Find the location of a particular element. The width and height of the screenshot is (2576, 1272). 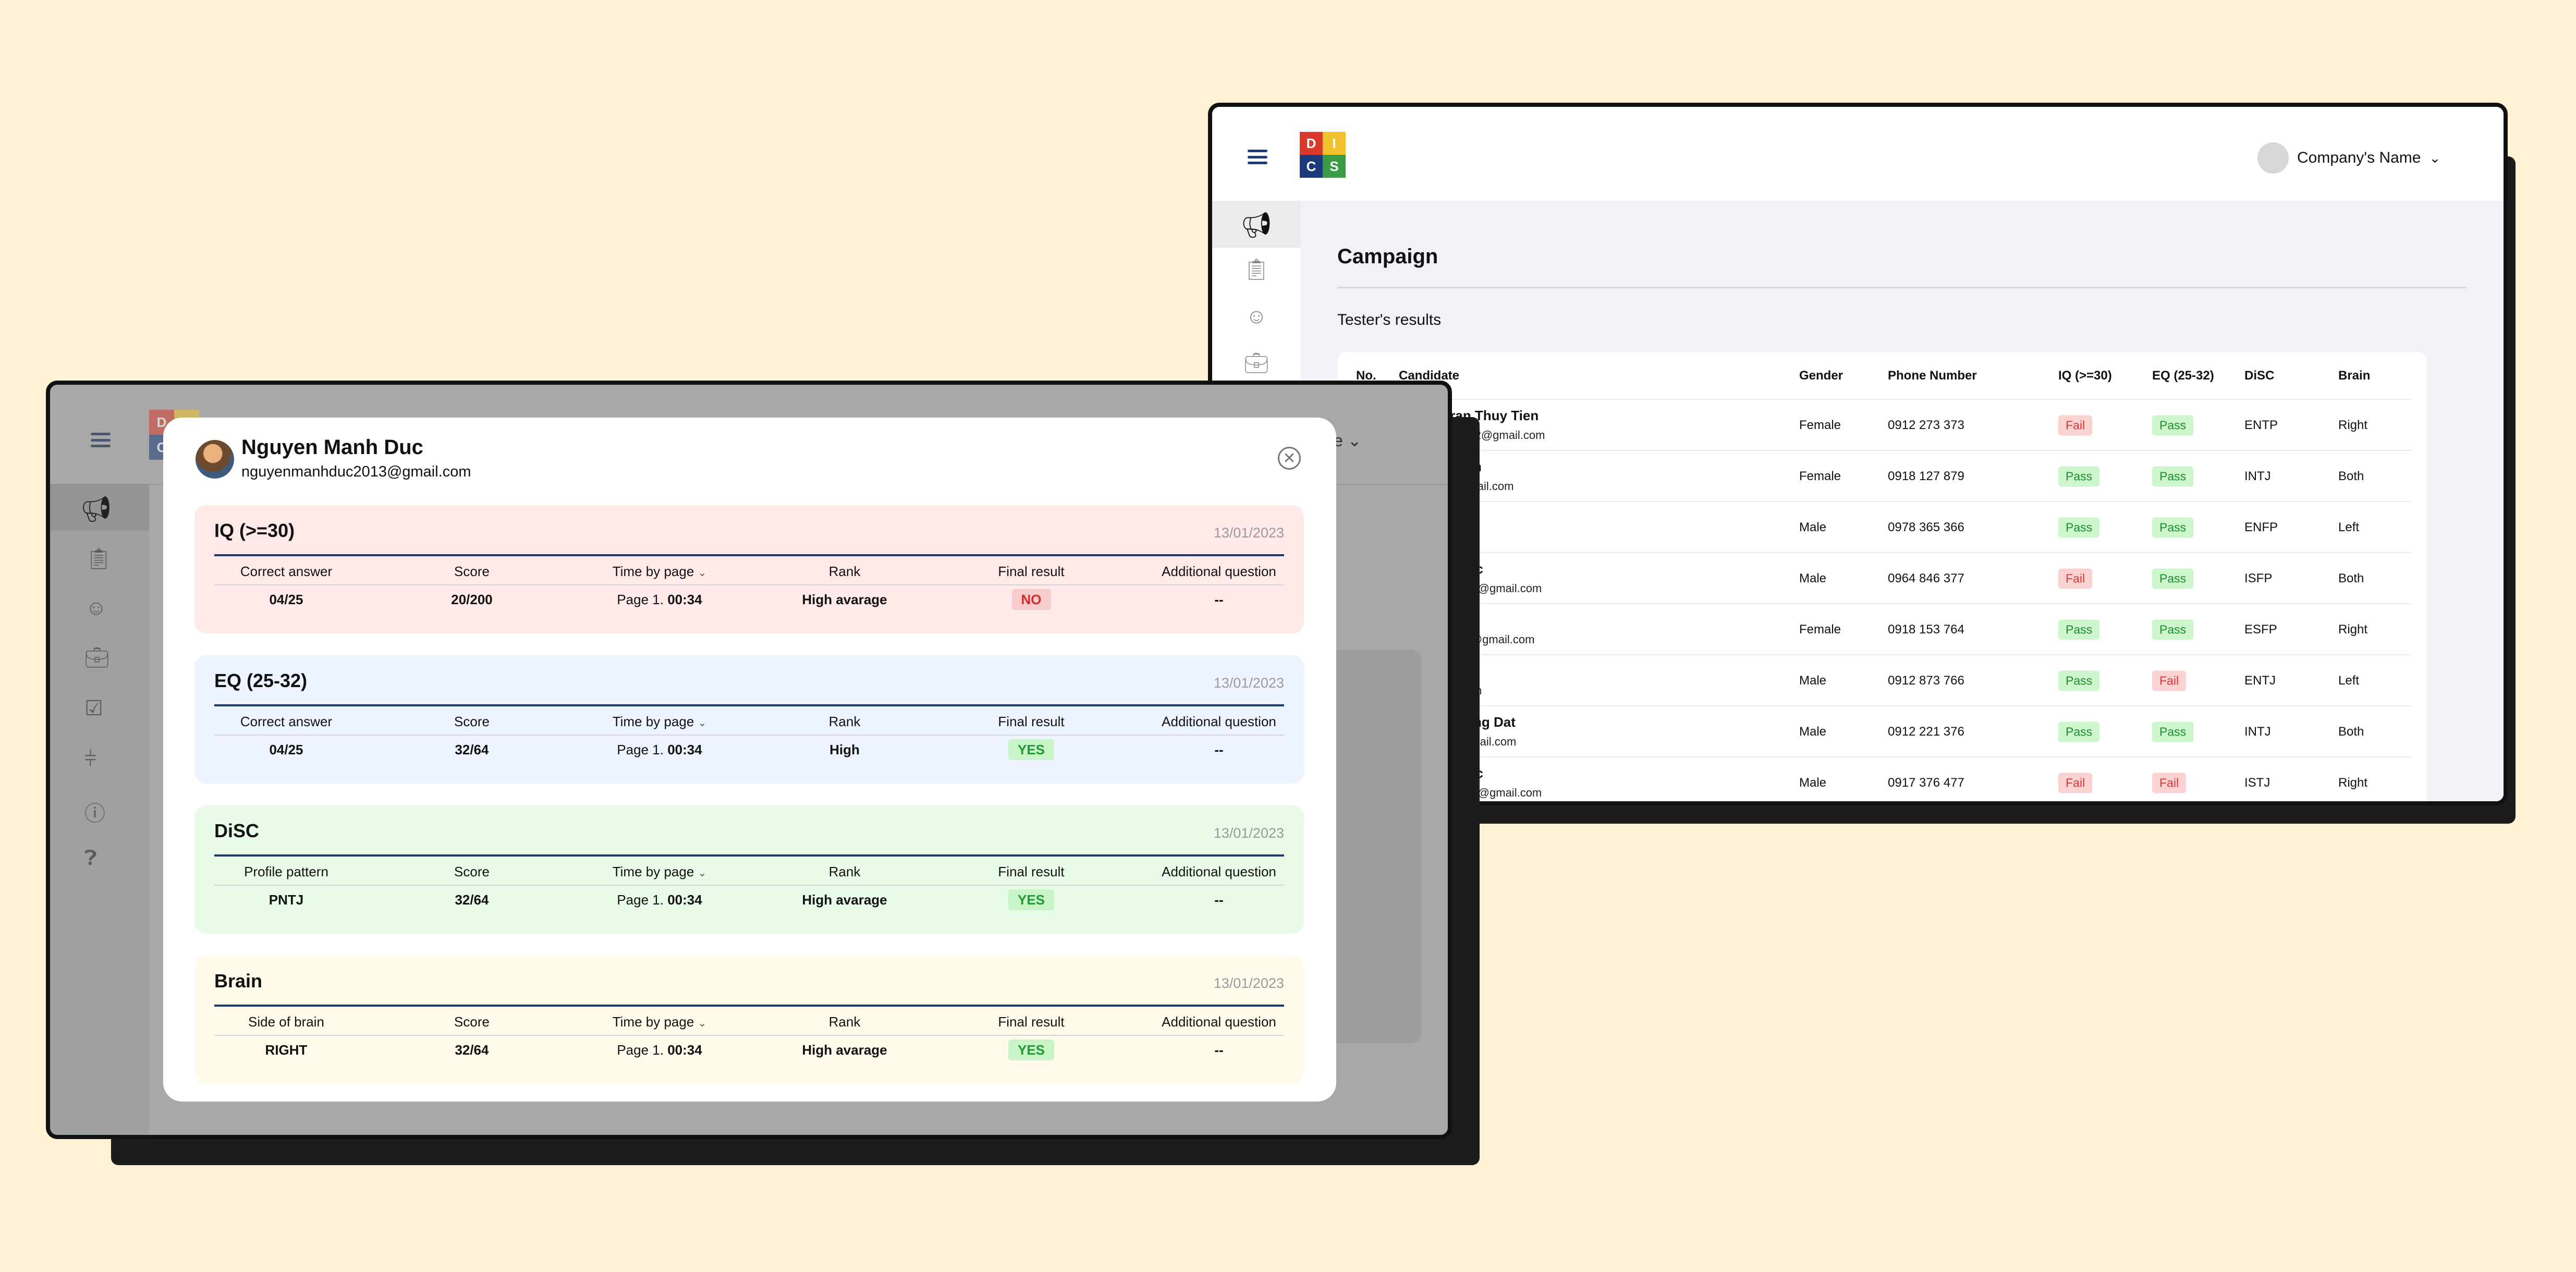

info-icon: ⓘ is located at coordinates (94, 812).